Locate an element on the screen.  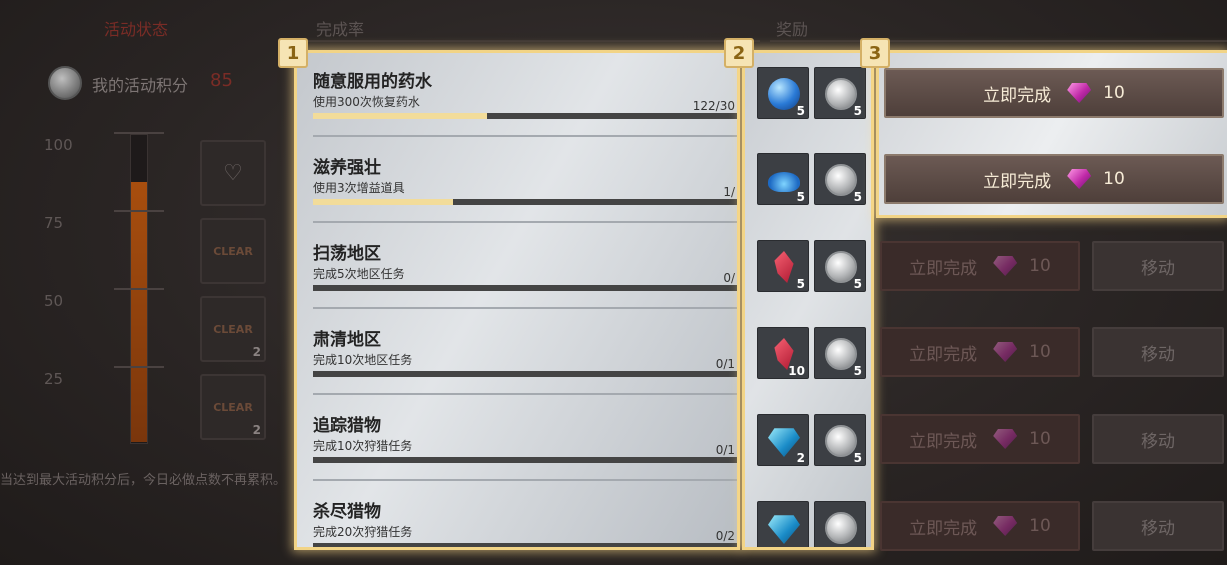
task-row: 滋养强壮 使用3次增益道具 1/ is located at coordinates (525, 181).